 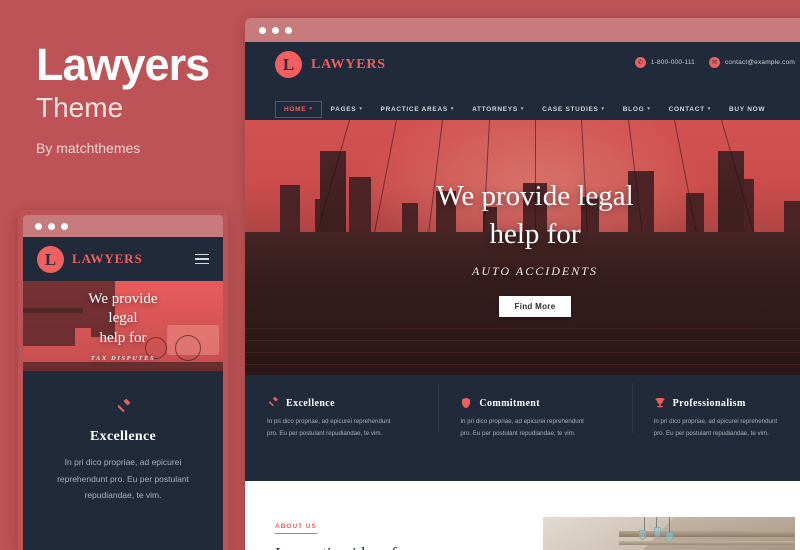 I want to click on feature-title: Professionalism, so click(x=709, y=403).